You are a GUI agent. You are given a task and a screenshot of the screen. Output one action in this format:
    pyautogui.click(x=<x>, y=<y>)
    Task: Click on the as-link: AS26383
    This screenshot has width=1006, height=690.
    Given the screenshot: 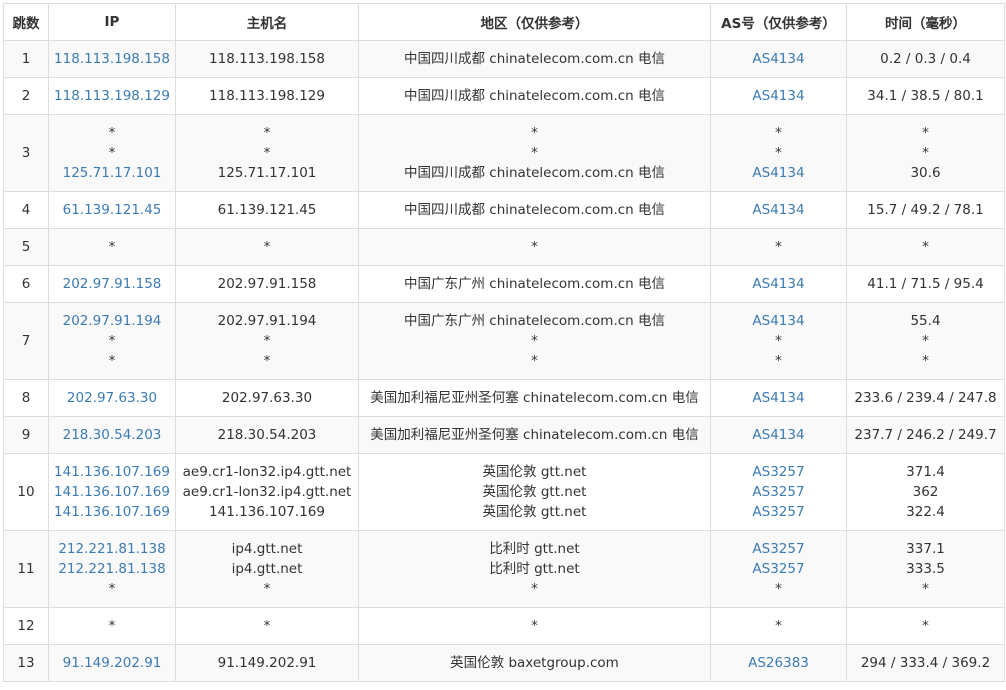 What is the action you would take?
    pyautogui.click(x=778, y=663)
    